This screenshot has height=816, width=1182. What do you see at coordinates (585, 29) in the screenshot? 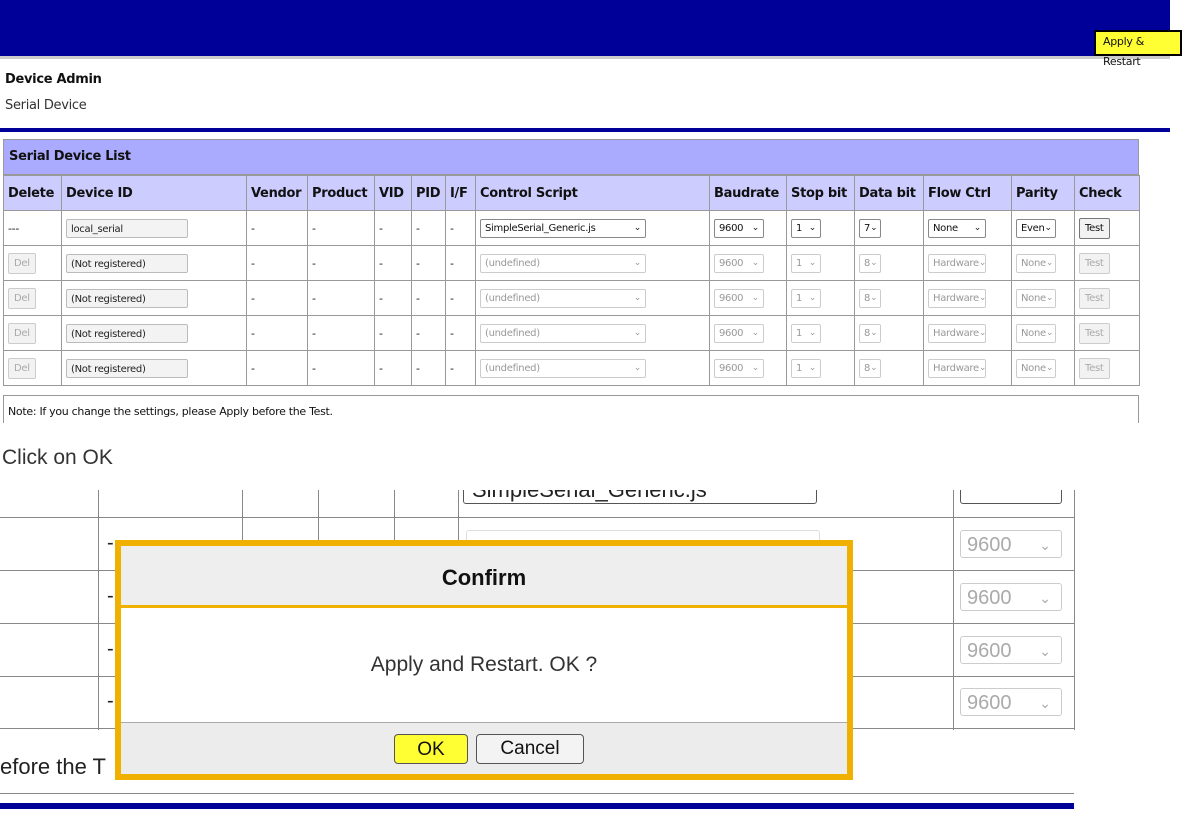
I see `top-header-bar` at bounding box center [585, 29].